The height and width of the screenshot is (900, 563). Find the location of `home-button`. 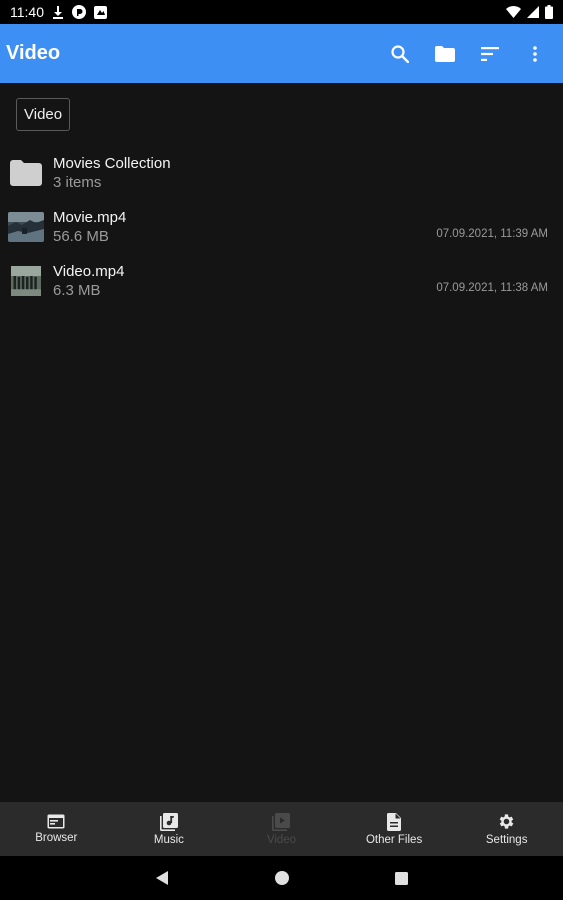

home-button is located at coordinates (282, 878).